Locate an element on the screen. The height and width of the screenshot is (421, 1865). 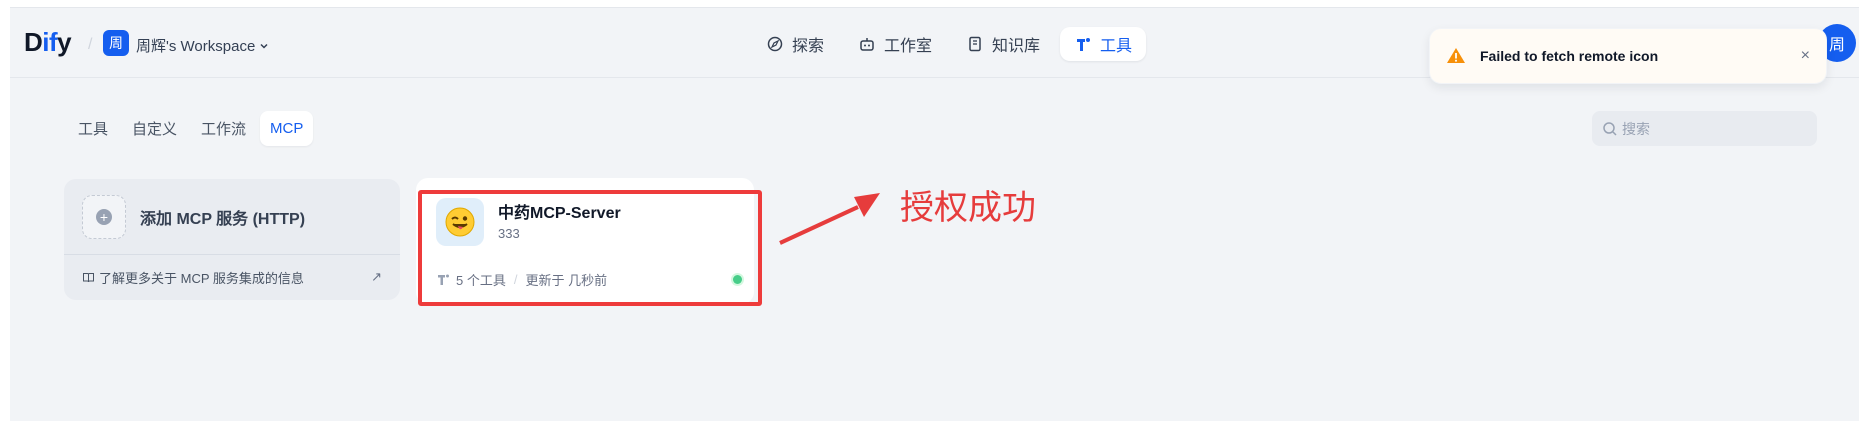
tab-mcp: MCP is located at coordinates (287, 128).